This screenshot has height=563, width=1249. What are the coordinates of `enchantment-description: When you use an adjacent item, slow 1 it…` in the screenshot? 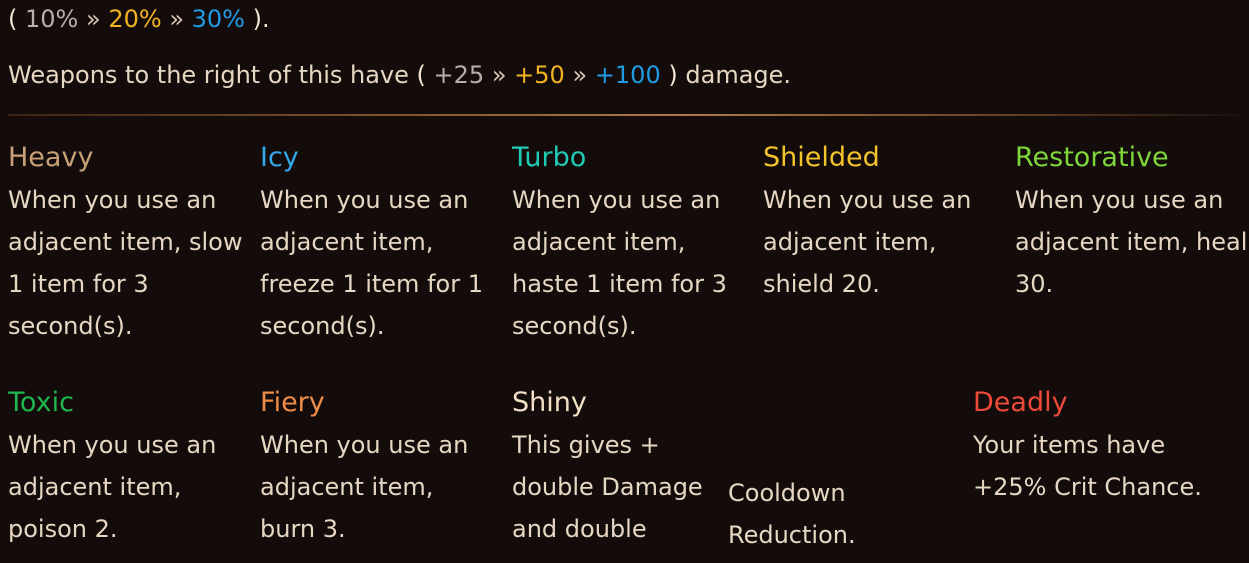 It's located at (125, 263).